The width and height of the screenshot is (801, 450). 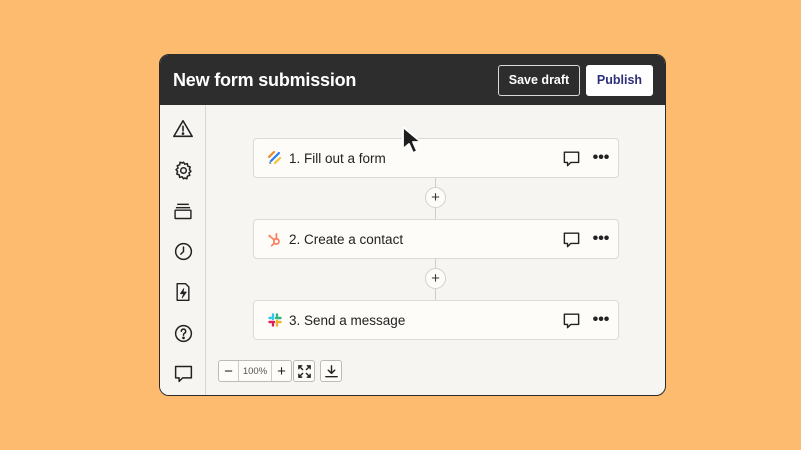 I want to click on header-bar: New form submission Save draft Publish, so click(x=412, y=80).